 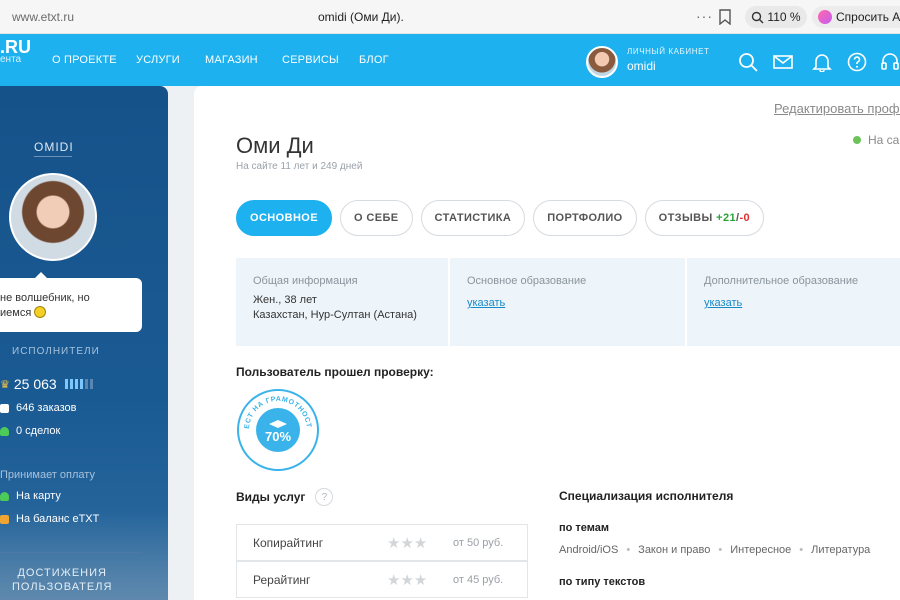 I want to click on rating-bars-icon, so click(x=78, y=384).